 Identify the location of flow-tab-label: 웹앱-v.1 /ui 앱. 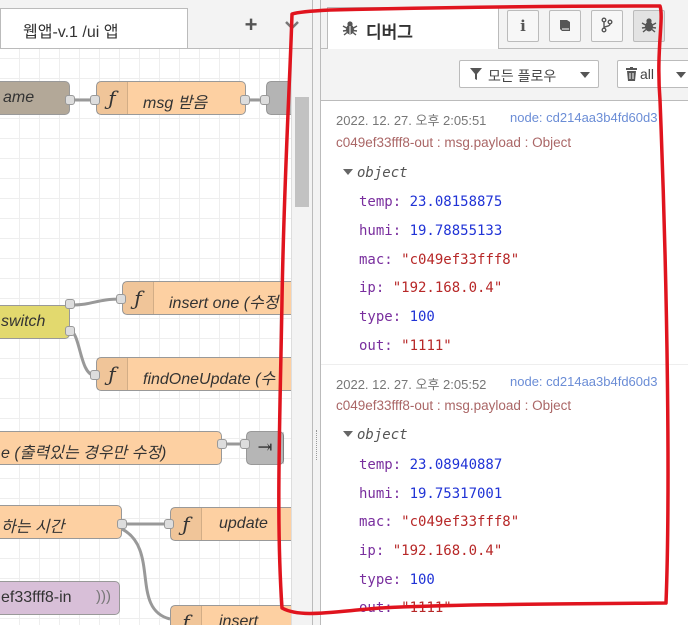
(71, 32).